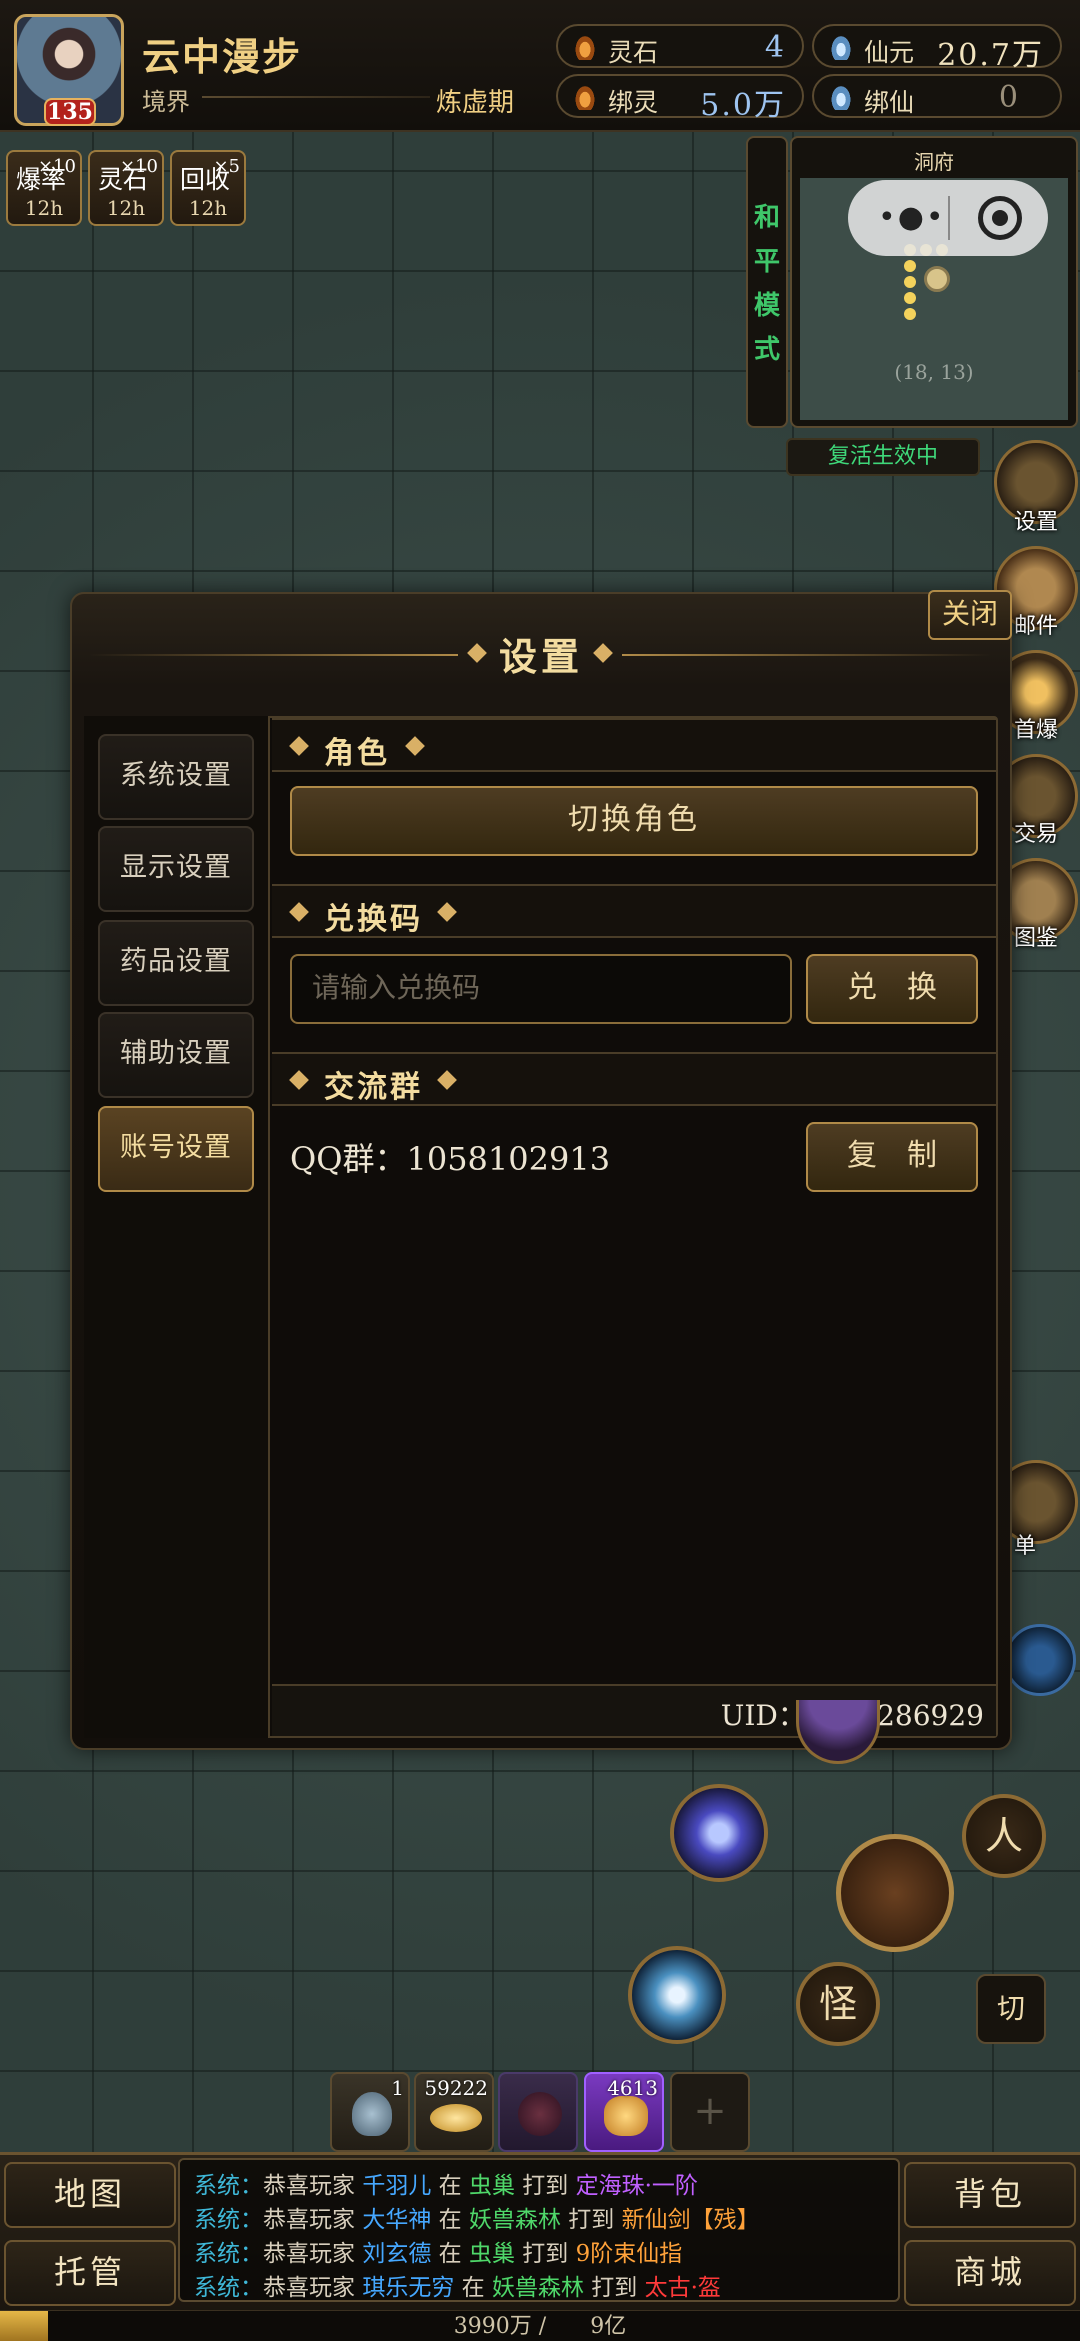 This screenshot has height=2341, width=1080. I want to click on star-burst-skill-icon, so click(677, 1995).